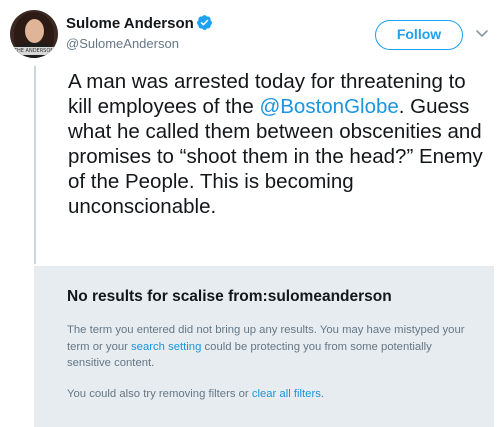 This screenshot has width=500, height=427. I want to click on thread-line, so click(35, 165).